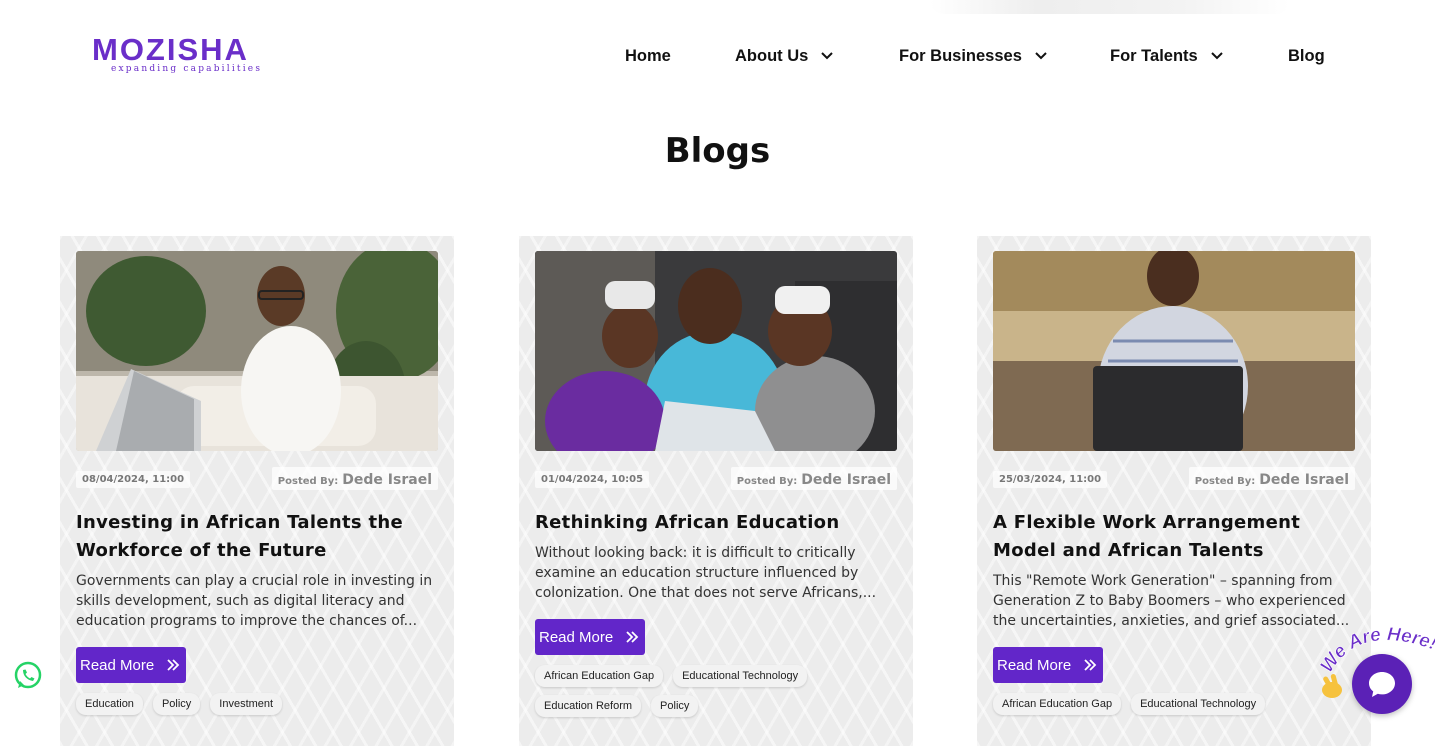 The image size is (1435, 746). I want to click on post-date: 08/04/2024, 11:00, so click(133, 479).